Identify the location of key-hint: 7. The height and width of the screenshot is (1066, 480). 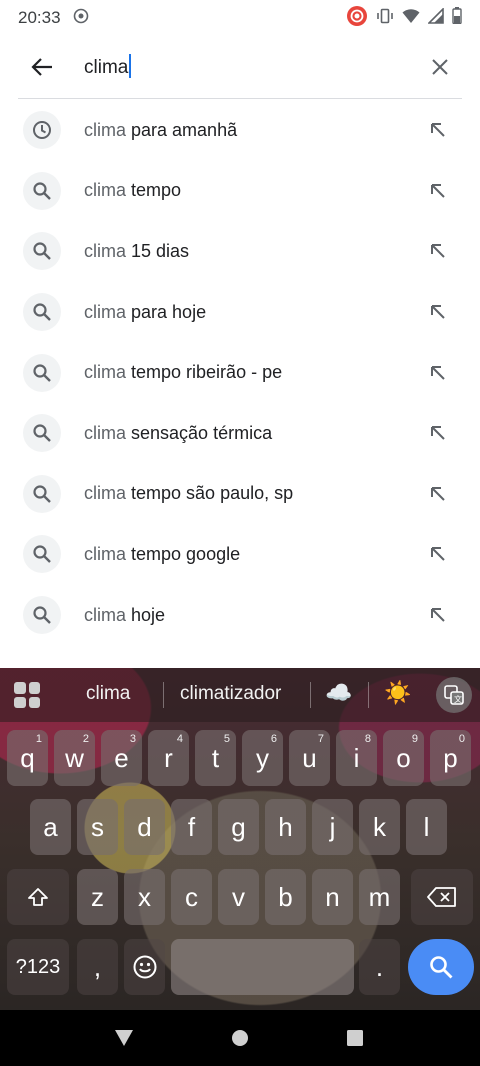
(320, 739).